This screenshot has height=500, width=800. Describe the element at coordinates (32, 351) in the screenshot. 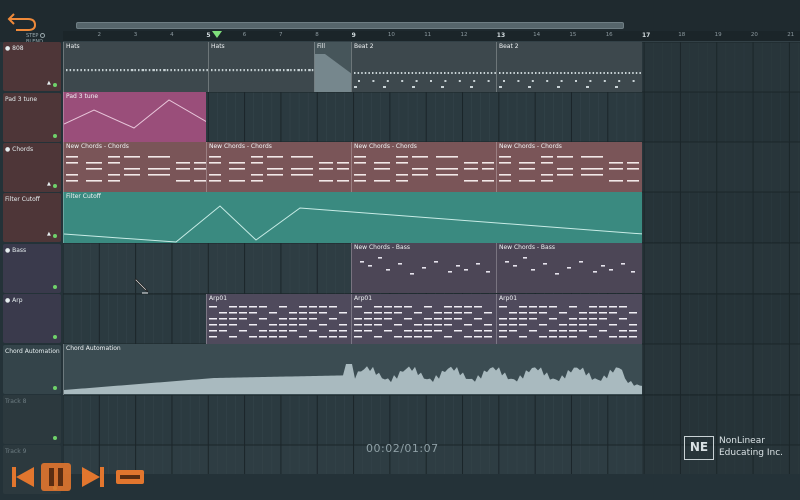

I see `track-name: Chord Automation` at that location.